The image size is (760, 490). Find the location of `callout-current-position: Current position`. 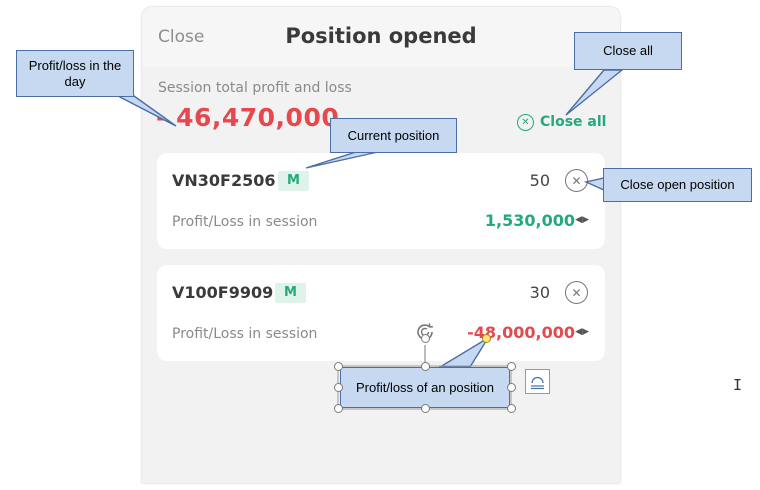

callout-current-position: Current position is located at coordinates (393, 135).